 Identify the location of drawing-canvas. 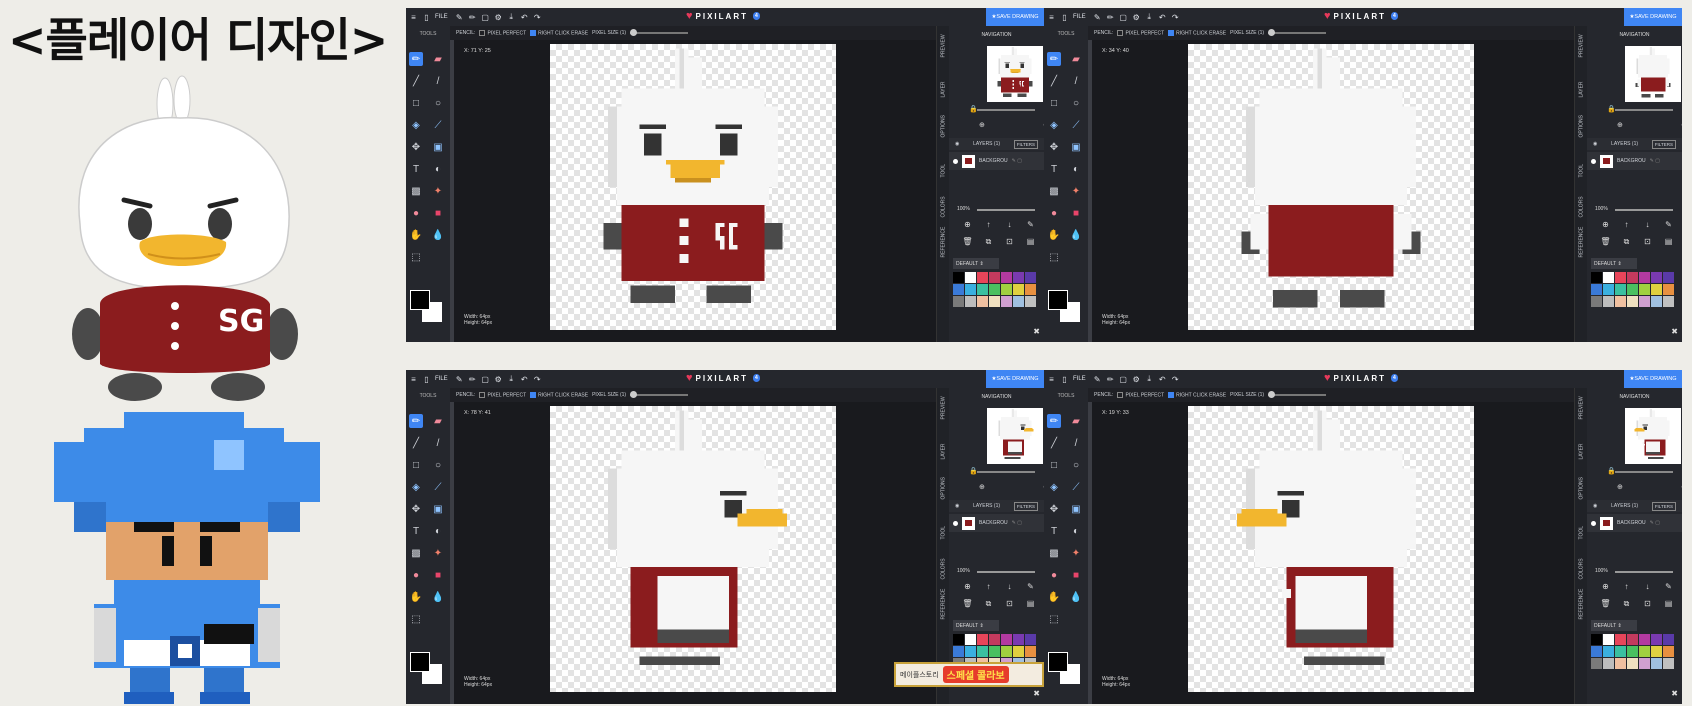
(693, 187).